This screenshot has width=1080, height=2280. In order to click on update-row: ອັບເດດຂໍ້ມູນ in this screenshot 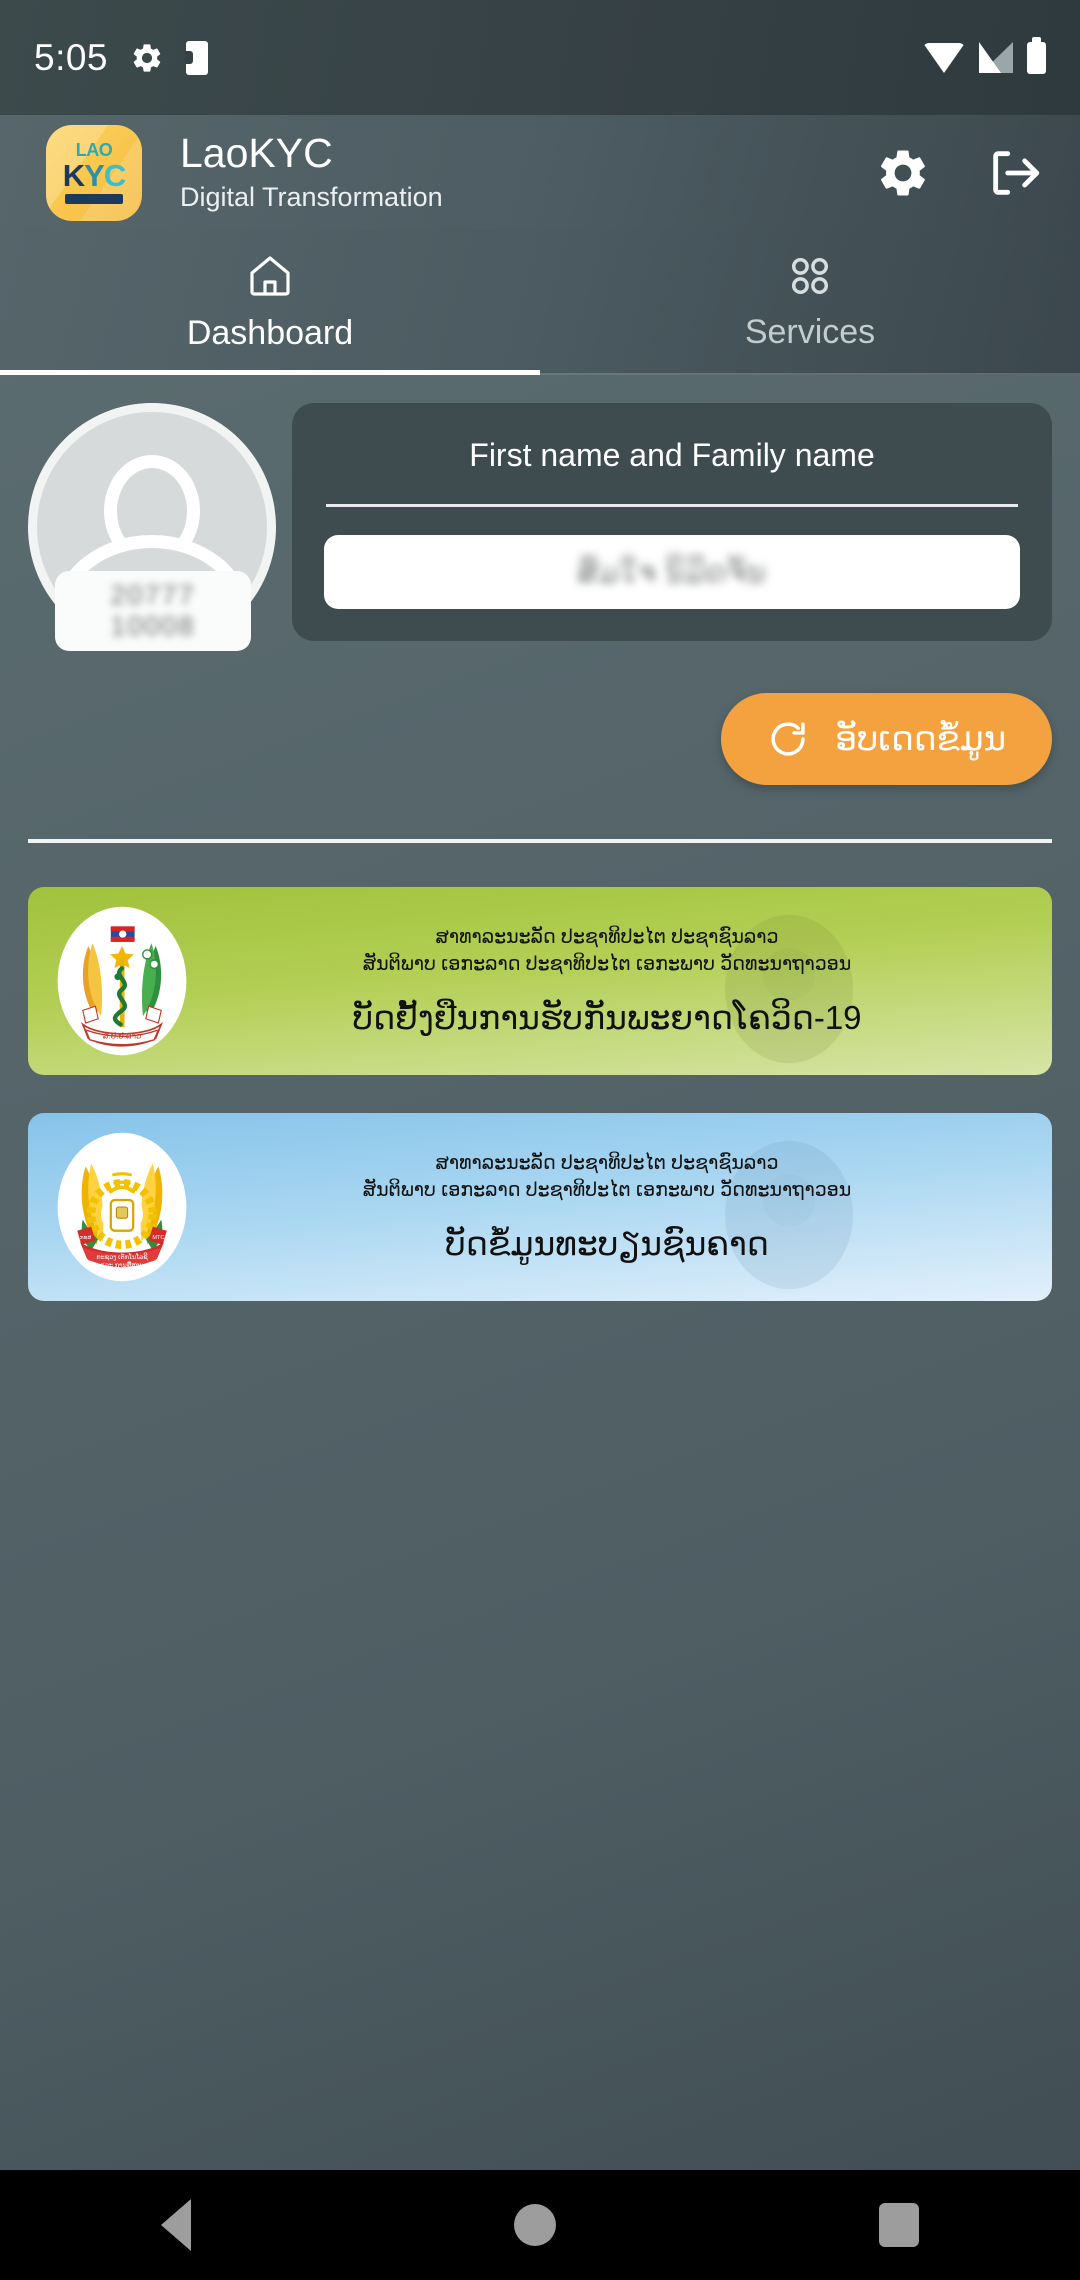, I will do `click(540, 739)`.